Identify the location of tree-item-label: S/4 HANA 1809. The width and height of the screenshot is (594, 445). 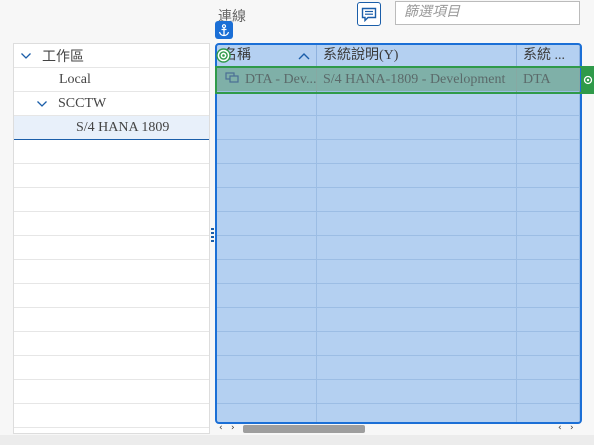
(123, 127).